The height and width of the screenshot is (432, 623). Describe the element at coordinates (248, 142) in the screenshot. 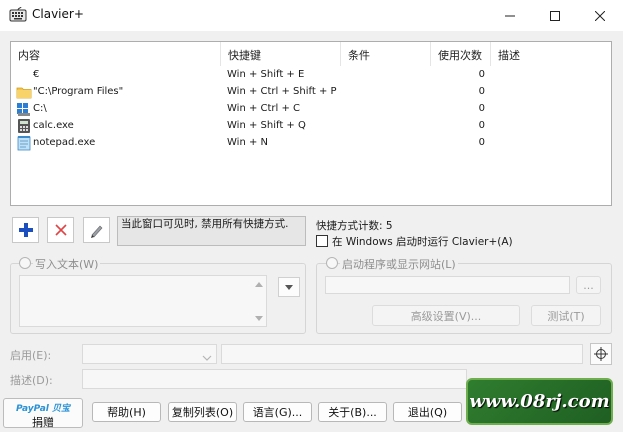

I see `row-shortcut: Win + N` at that location.